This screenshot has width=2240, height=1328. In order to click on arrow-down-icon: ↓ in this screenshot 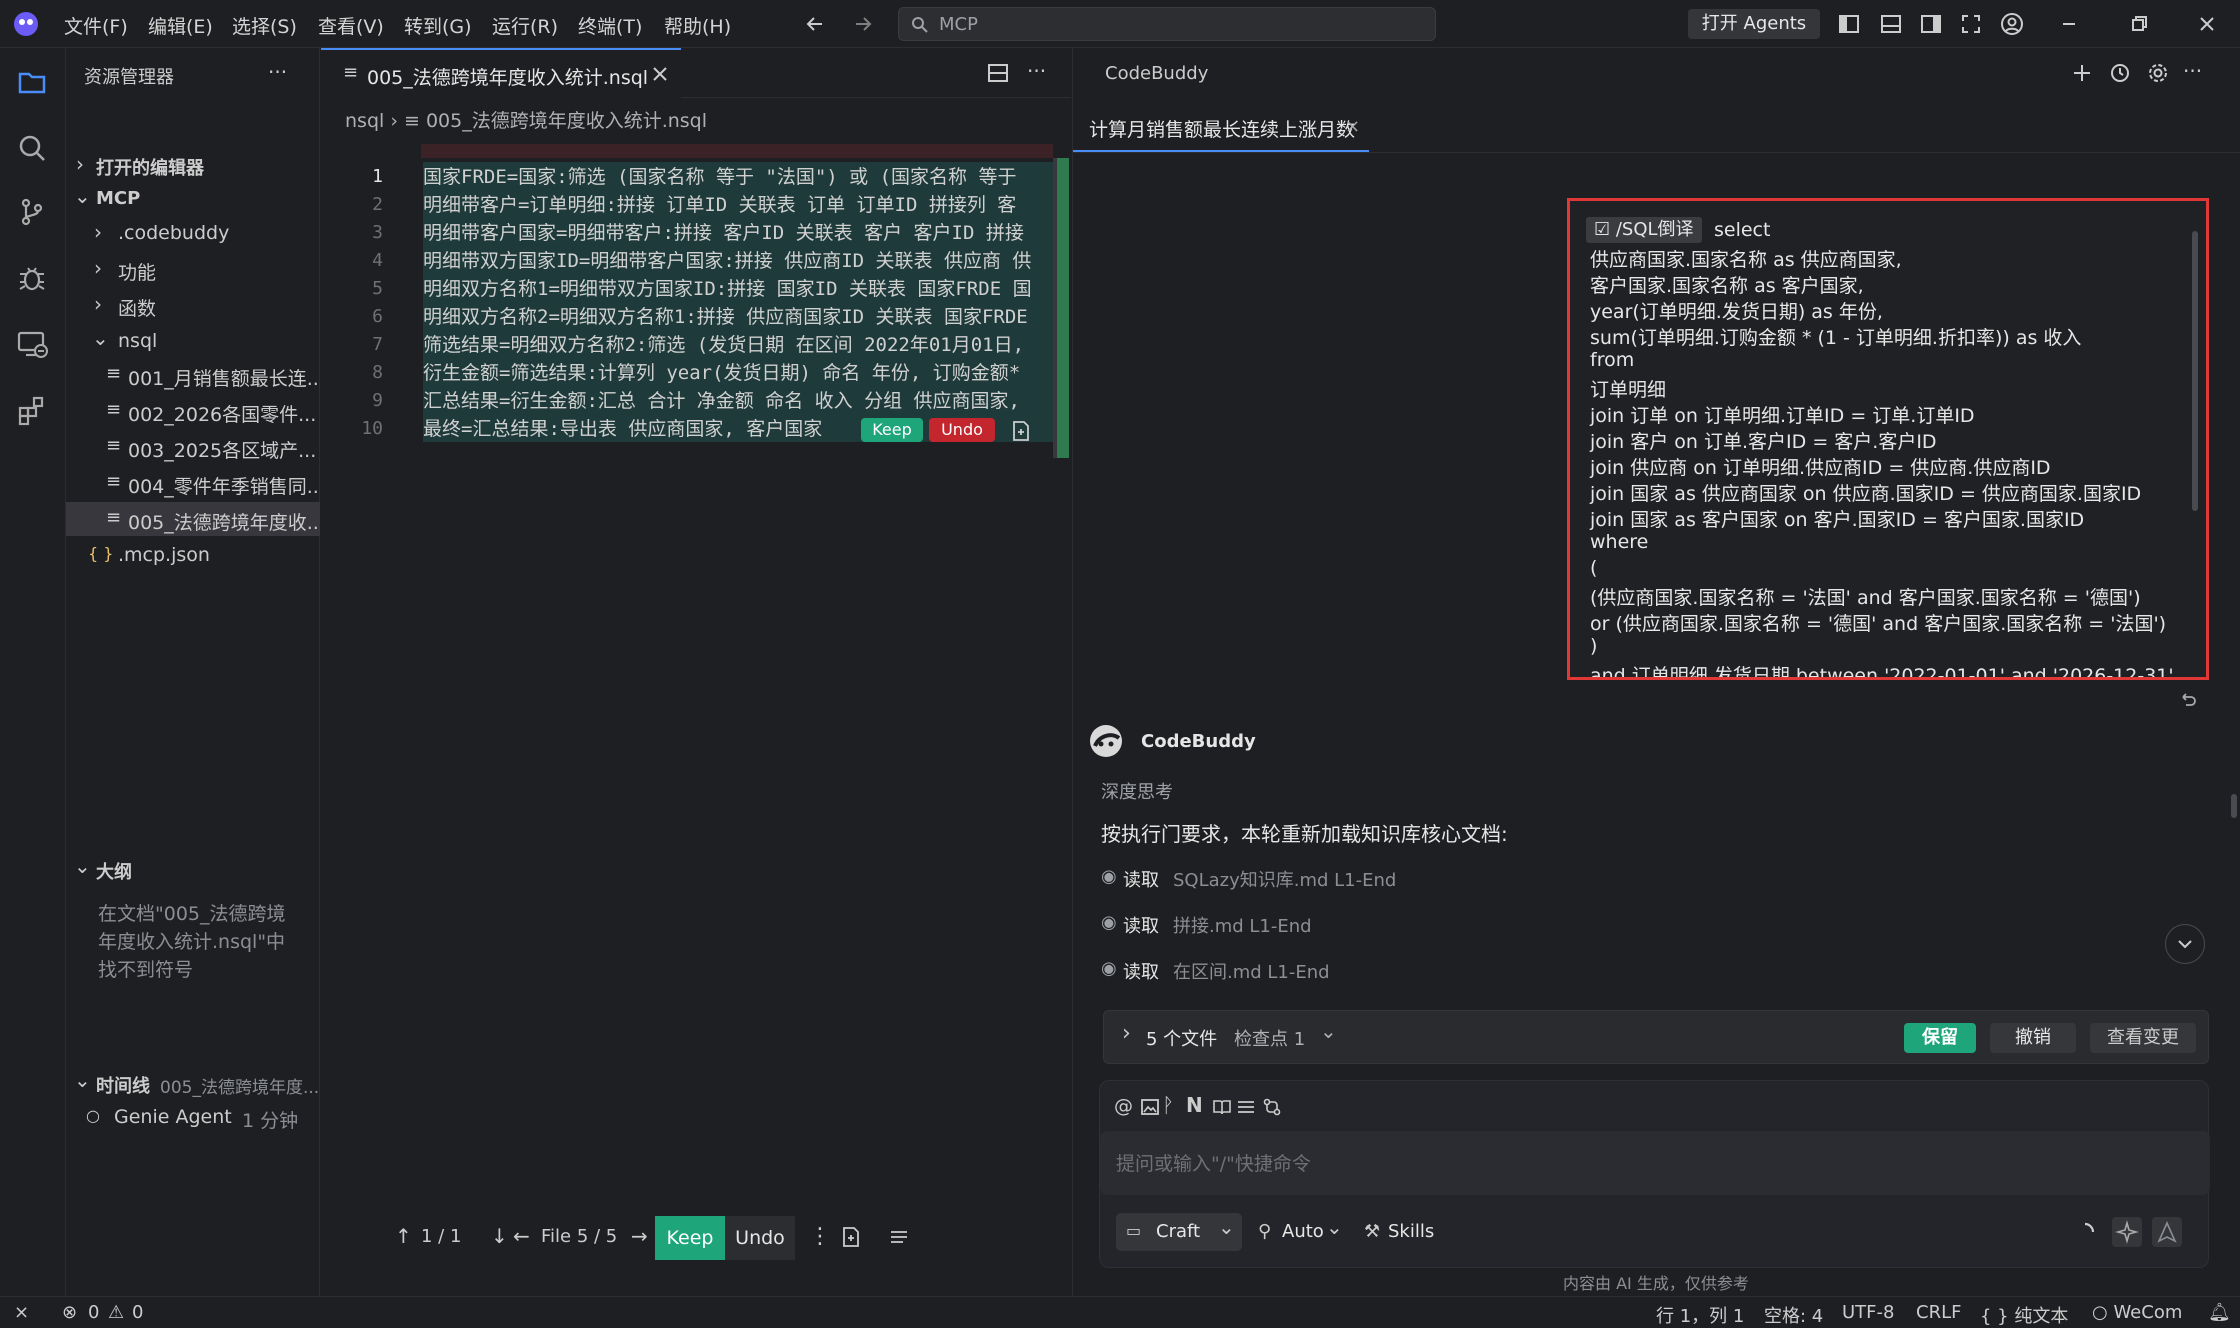, I will do `click(499, 1236)`.